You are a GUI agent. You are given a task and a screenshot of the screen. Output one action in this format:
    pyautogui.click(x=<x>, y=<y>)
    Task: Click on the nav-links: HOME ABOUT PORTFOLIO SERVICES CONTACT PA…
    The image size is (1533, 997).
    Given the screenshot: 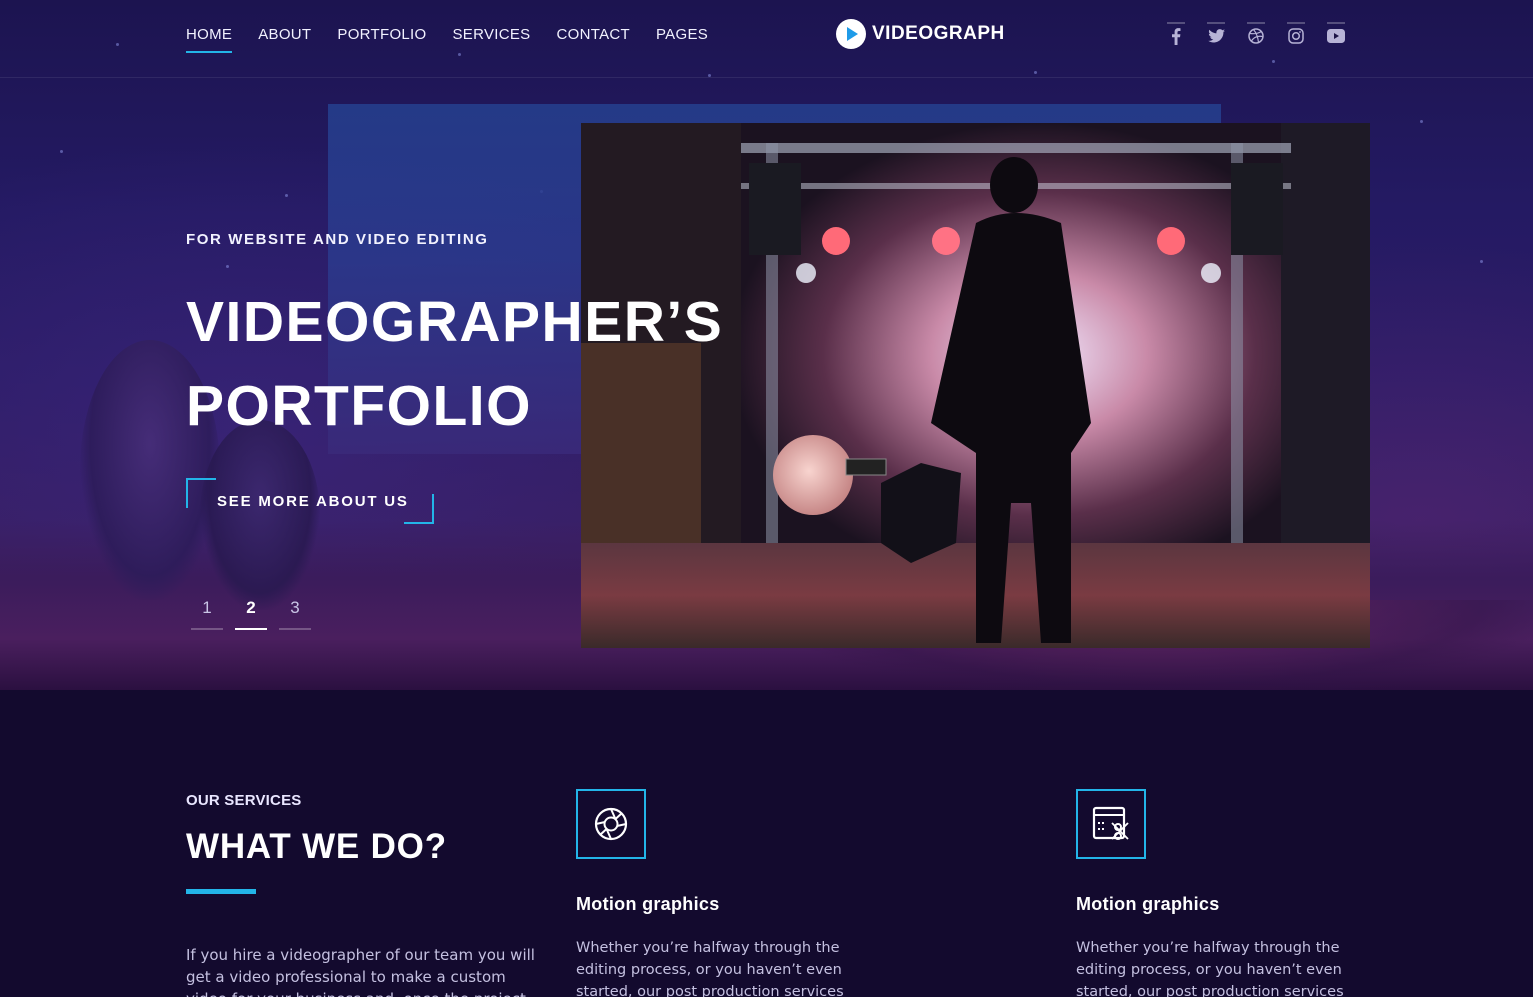 What is the action you would take?
    pyautogui.click(x=447, y=39)
    